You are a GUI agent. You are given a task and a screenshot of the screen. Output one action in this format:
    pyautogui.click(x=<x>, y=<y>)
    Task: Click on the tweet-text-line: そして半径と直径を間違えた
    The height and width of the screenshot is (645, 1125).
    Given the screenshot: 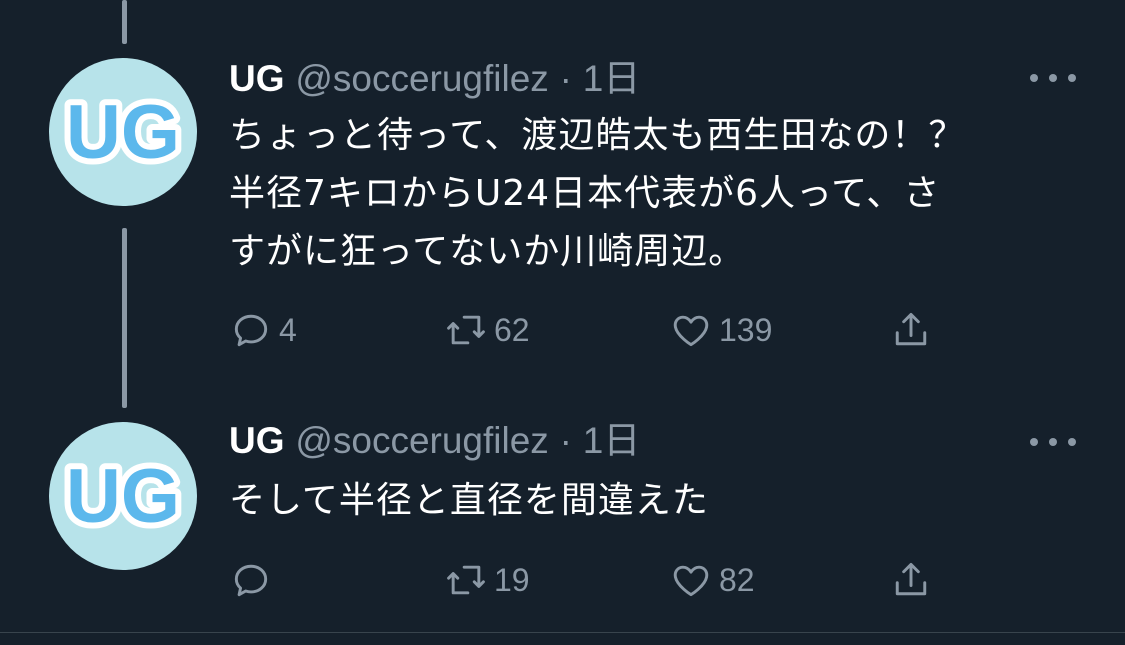 What is the action you would take?
    pyautogui.click(x=469, y=500)
    